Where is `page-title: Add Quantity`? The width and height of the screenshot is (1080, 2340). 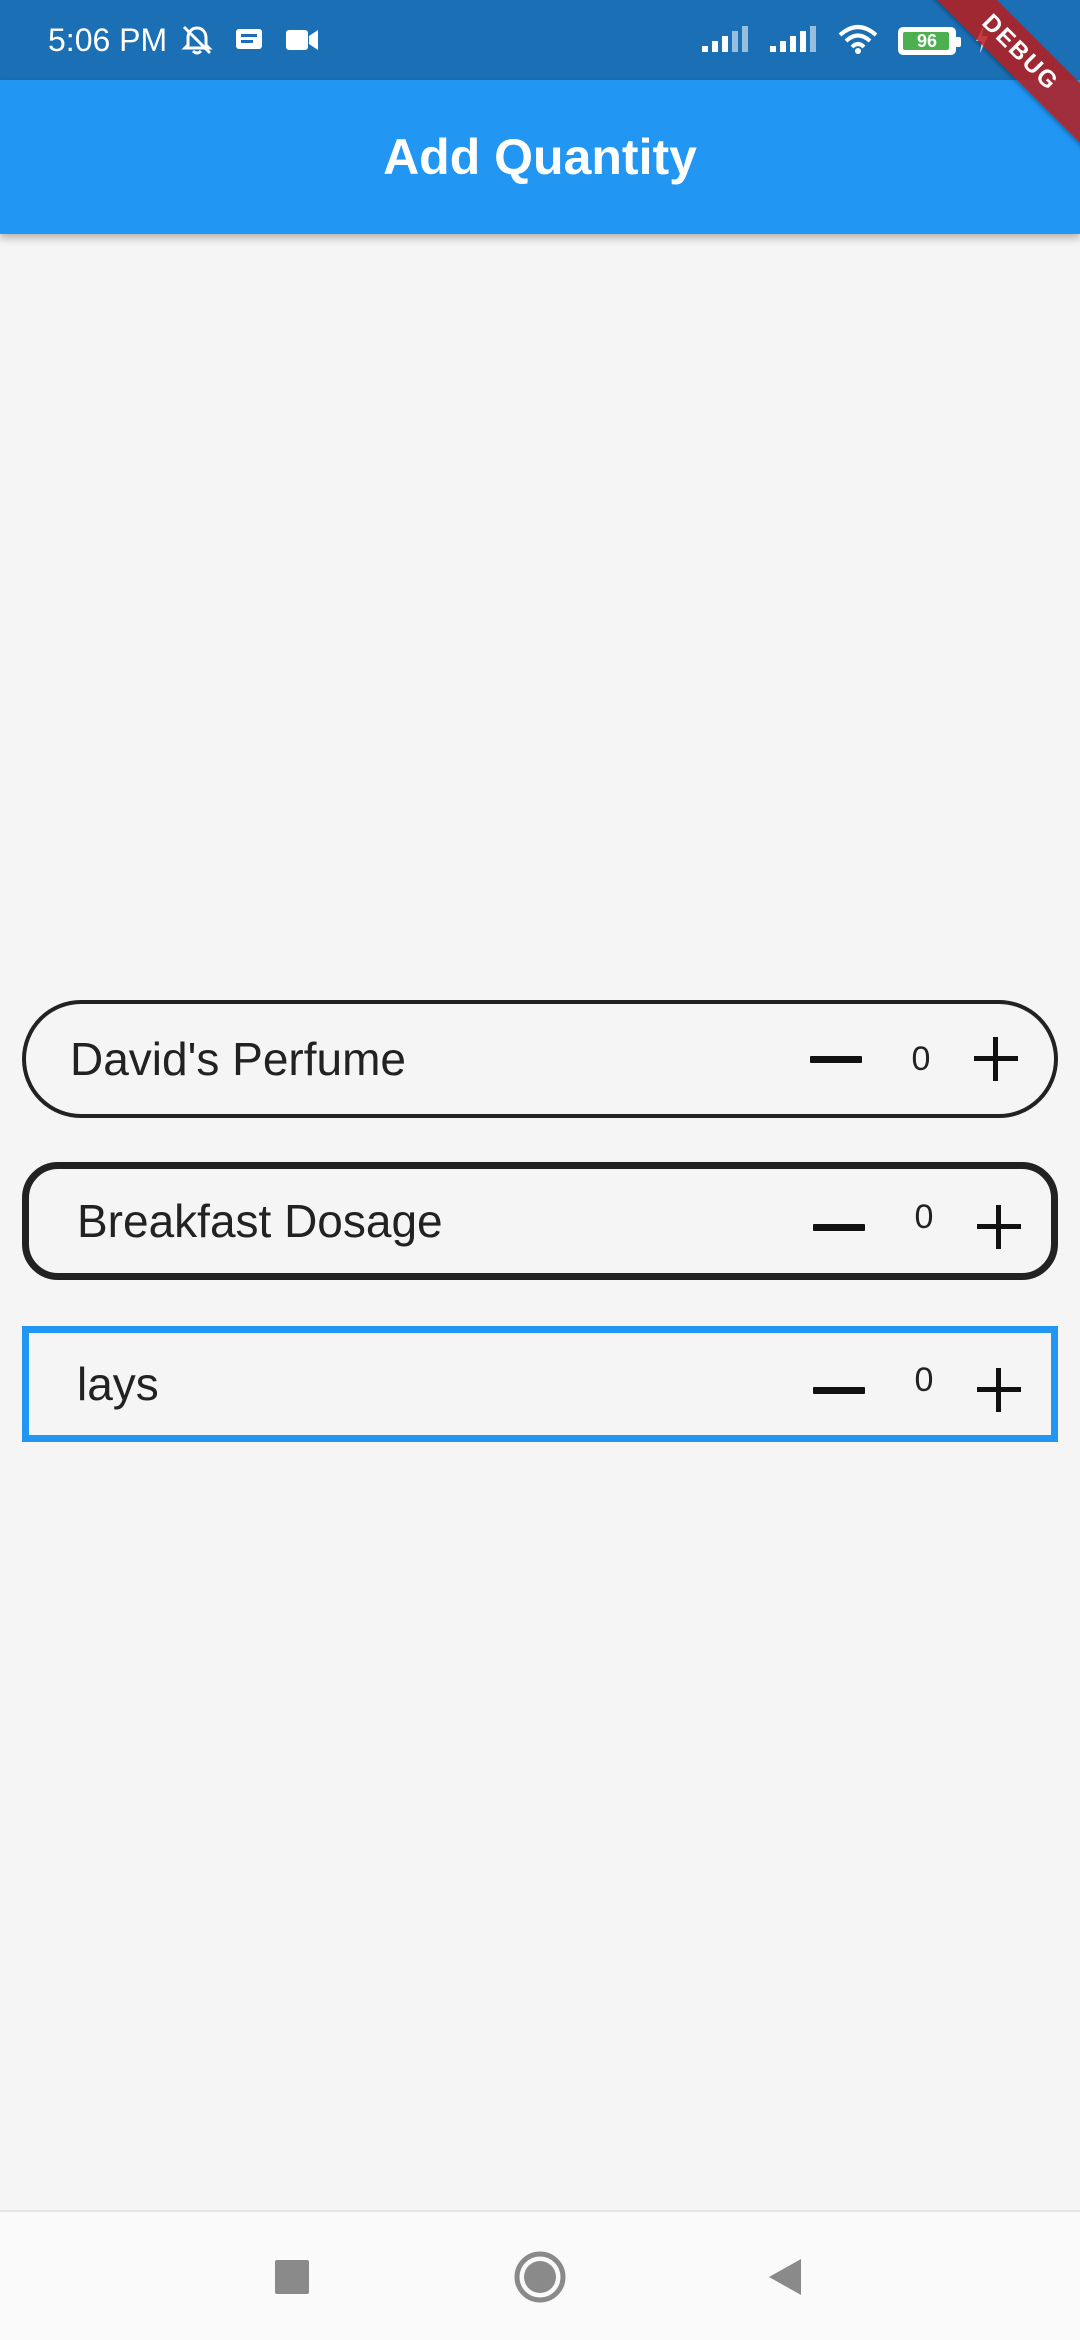 page-title: Add Quantity is located at coordinates (540, 157).